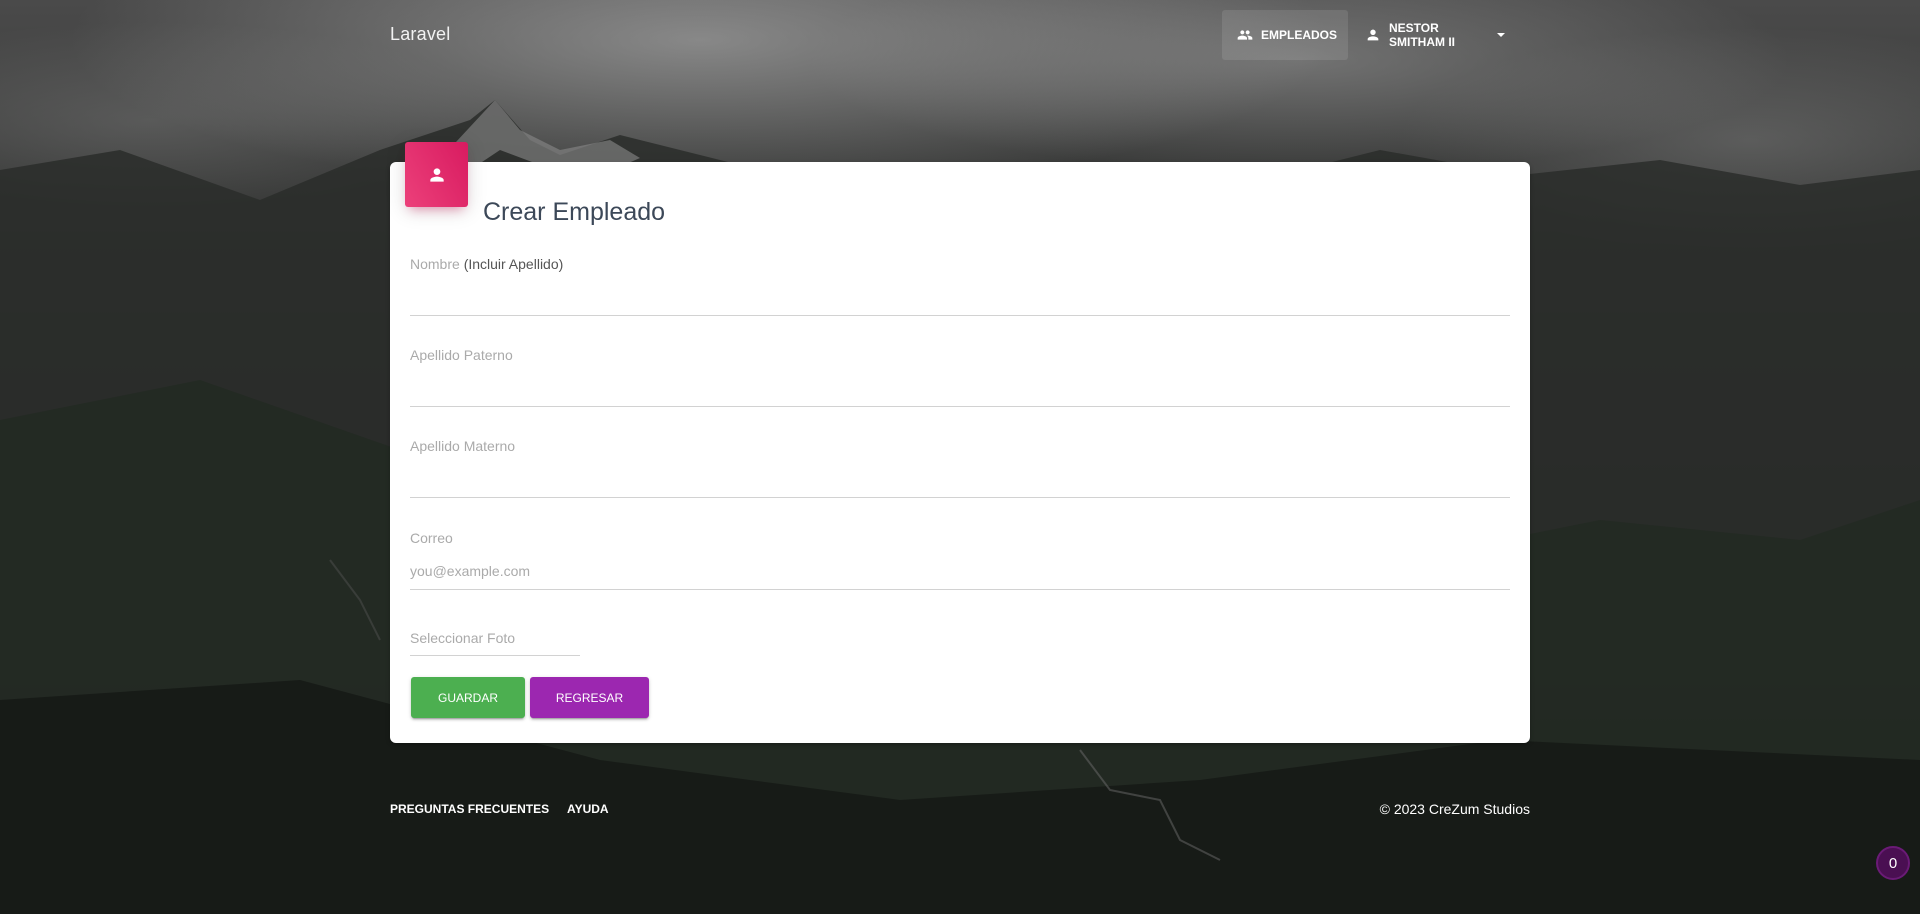 The width and height of the screenshot is (1920, 914). I want to click on copyright-text: © 2023 CreZum Studios, so click(1454, 809).